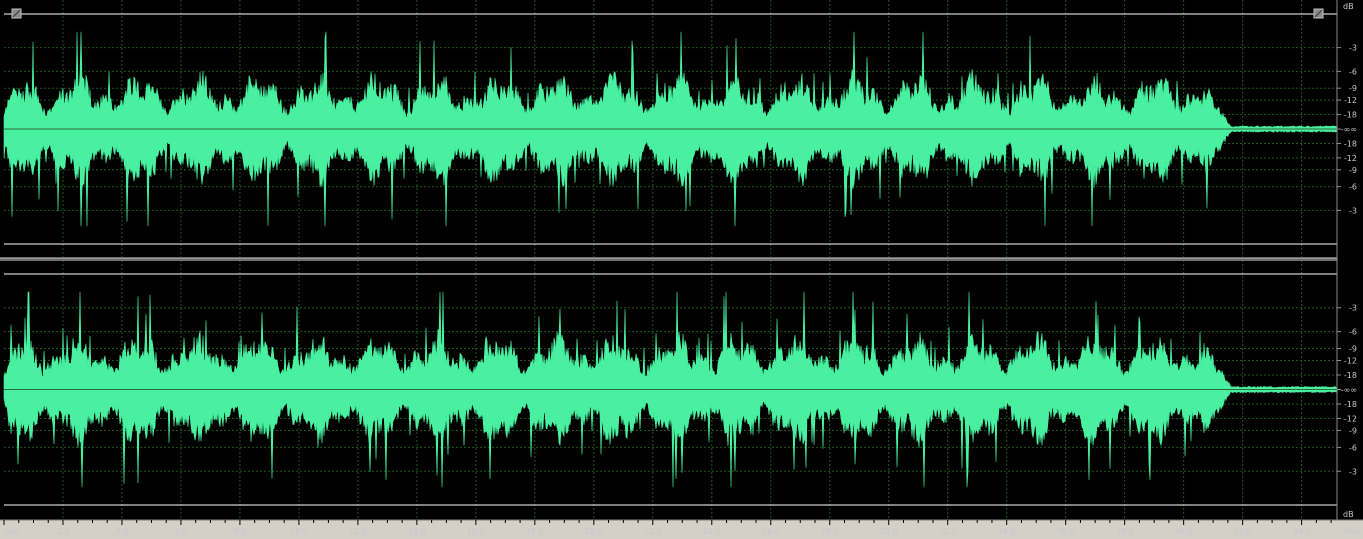 Image resolution: width=1363 pixels, height=539 pixels. Describe the element at coordinates (594, 531) in the screenshot. I see `time-tick-label: 20.0` at that location.